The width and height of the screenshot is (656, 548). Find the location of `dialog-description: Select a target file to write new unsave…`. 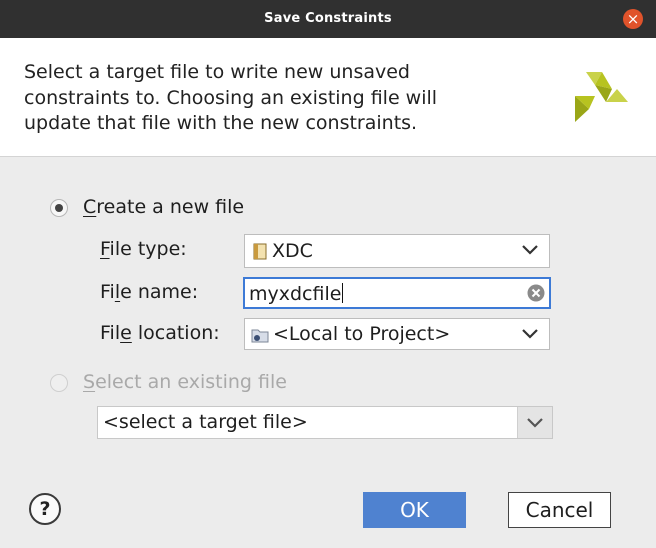

dialog-description: Select a target file to write new unsave… is located at coordinates (274, 98).